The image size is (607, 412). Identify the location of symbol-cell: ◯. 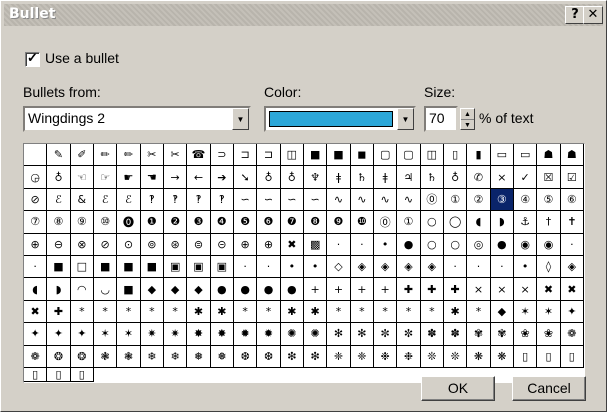
(456, 222).